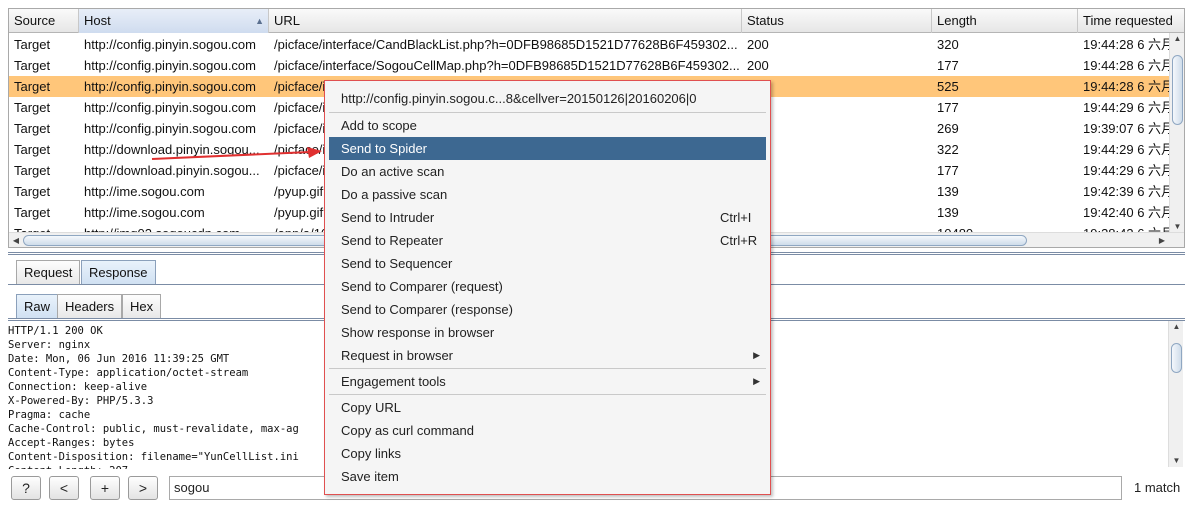 The height and width of the screenshot is (506, 1189). I want to click on column-header-length: Length, so click(1005, 21).